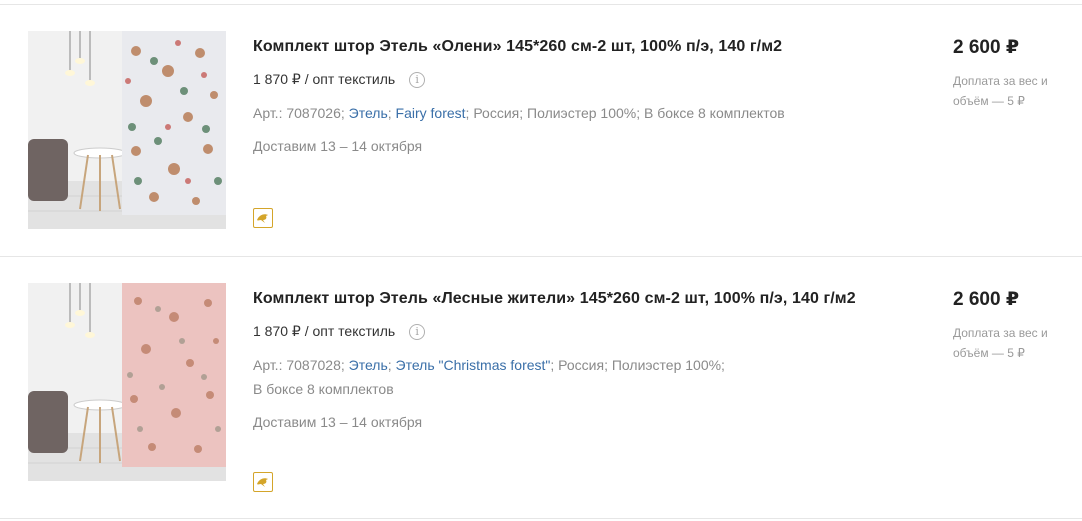 This screenshot has height=521, width=1082. What do you see at coordinates (473, 365) in the screenshot?
I see `collection-link: Этель "Christmas forest"` at bounding box center [473, 365].